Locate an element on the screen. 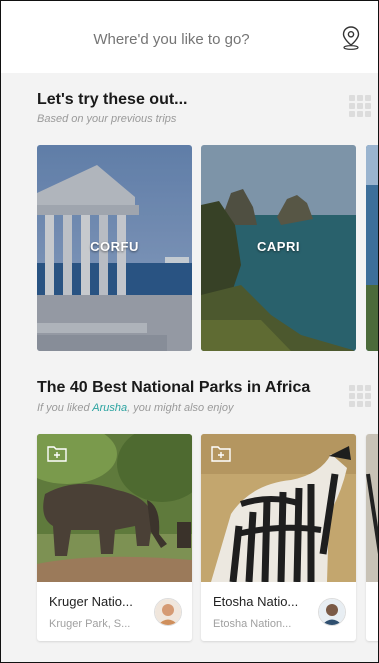 The width and height of the screenshot is (379, 663). search-bar is located at coordinates (189, 37).